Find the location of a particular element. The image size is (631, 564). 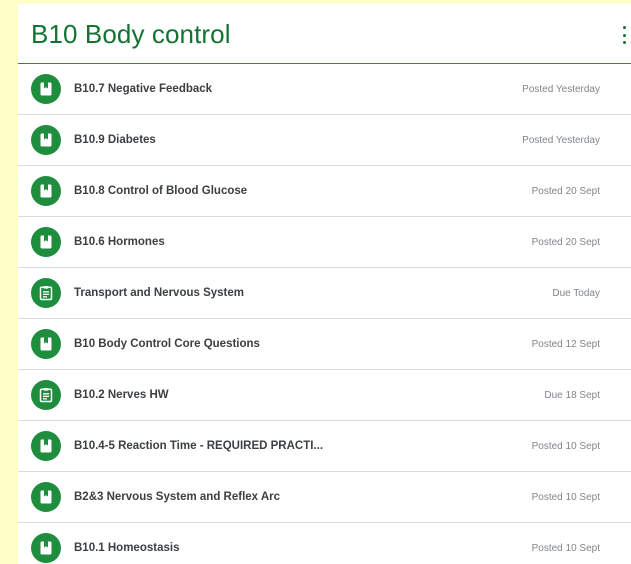

item-title: B10.7 Negative Feedback is located at coordinates (143, 89).